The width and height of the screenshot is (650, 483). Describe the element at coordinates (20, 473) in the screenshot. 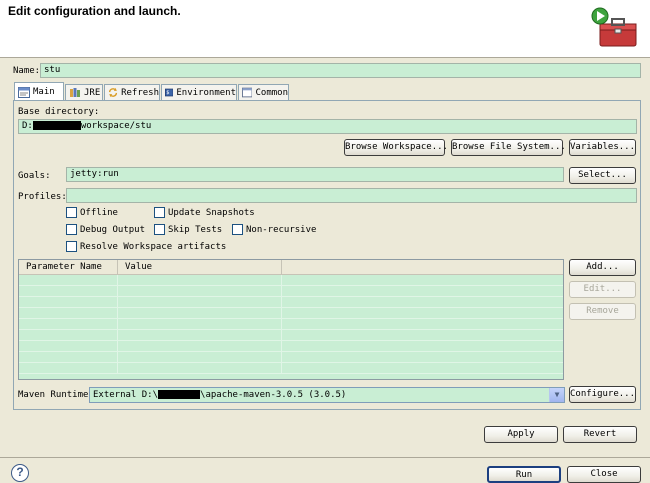

I see `help-icon: ?` at that location.